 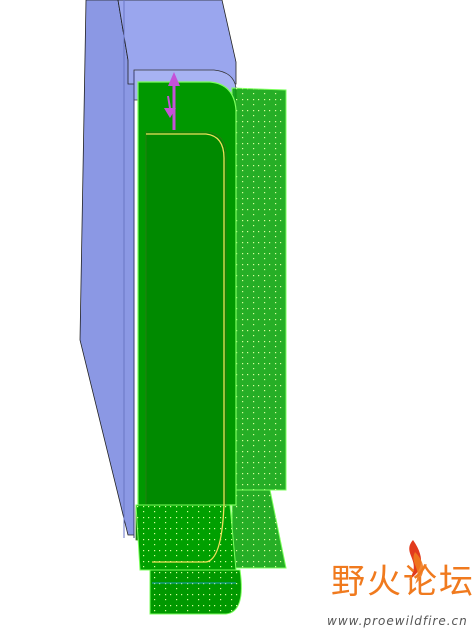 What do you see at coordinates (397, 621) in the screenshot?
I see `watermark-url: www.proewildfire.cn` at bounding box center [397, 621].